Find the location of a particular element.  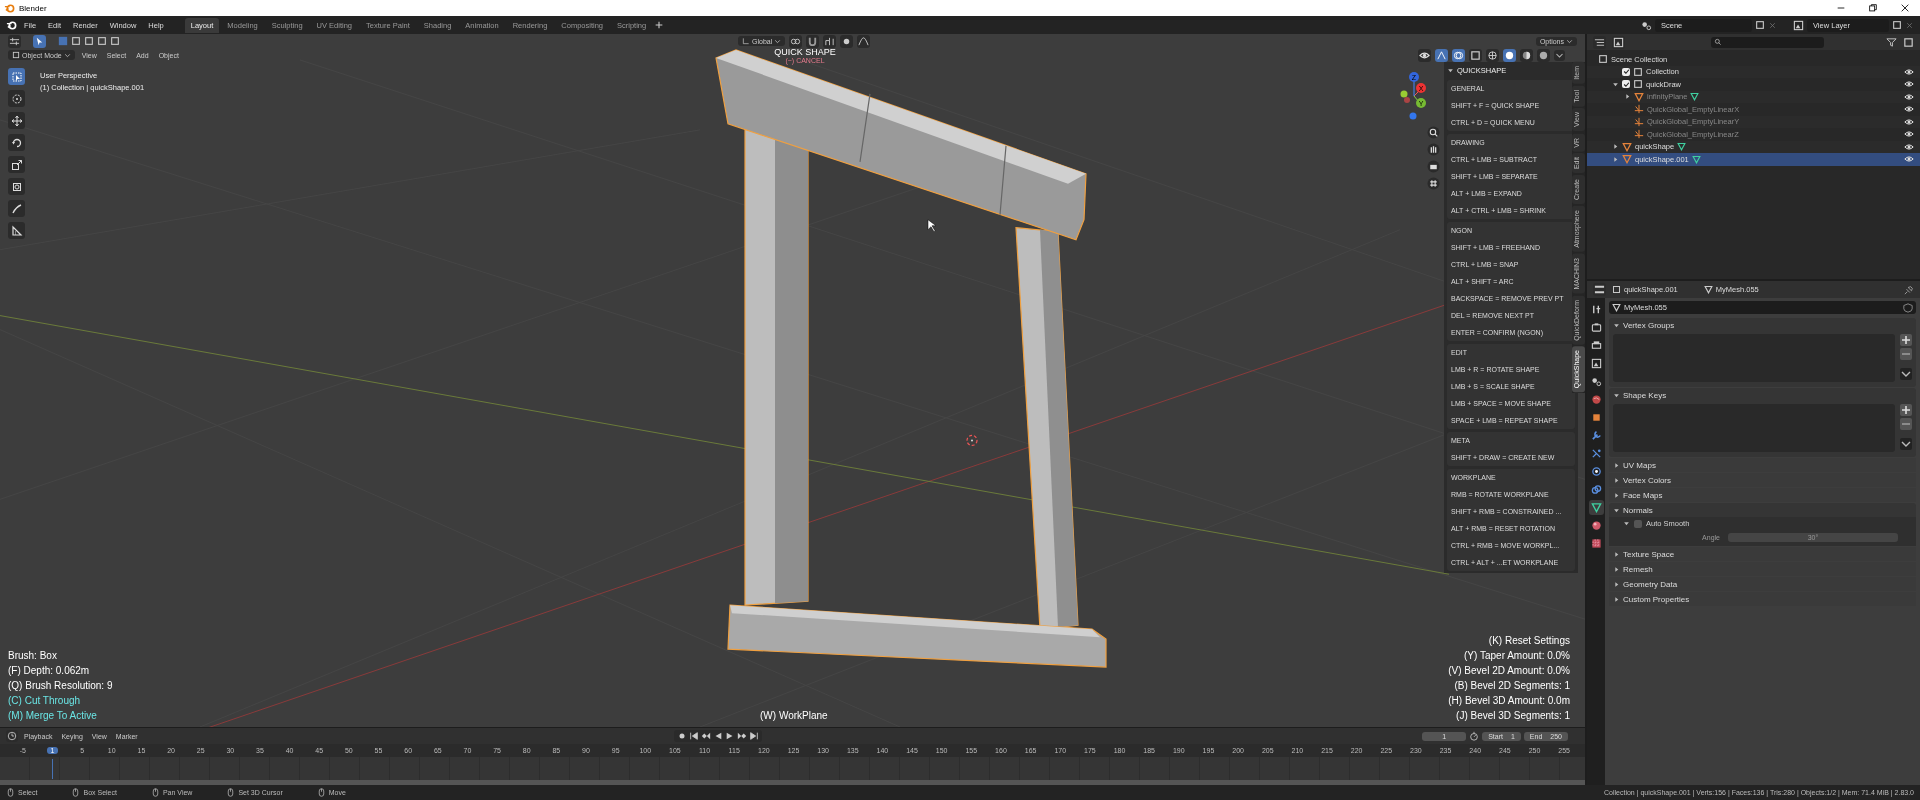

solid-shading-icon is located at coordinates (1509, 55).